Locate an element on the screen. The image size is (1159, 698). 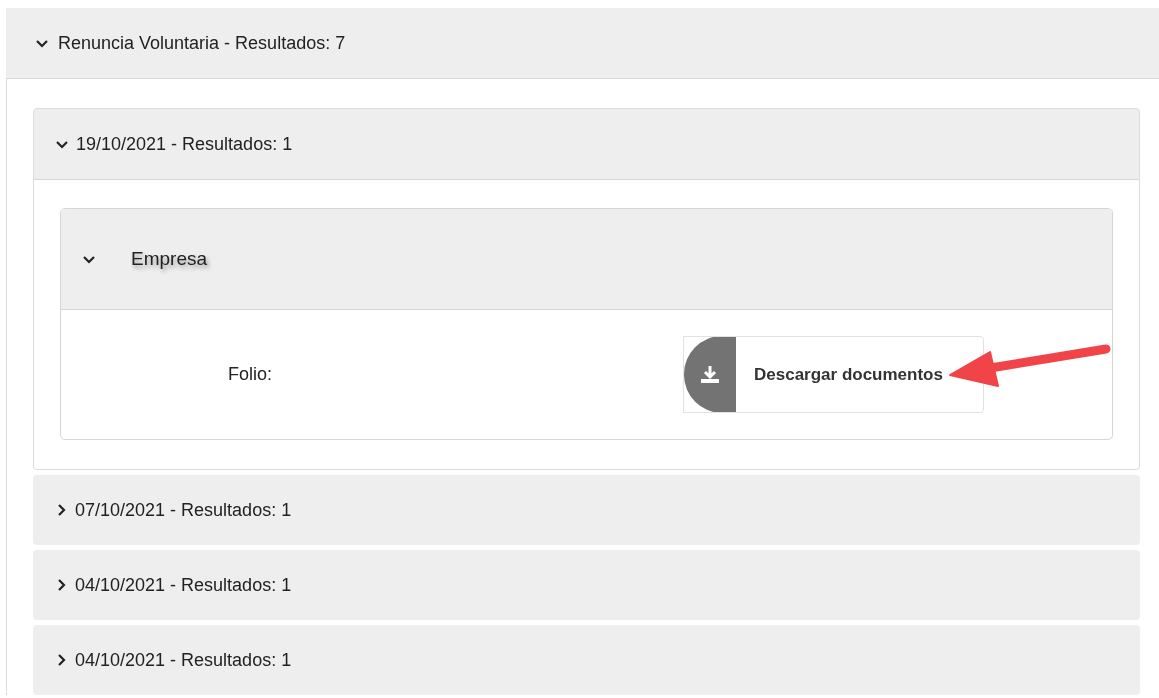
accordion-header: 19/10/2021 - Resultados: 1 is located at coordinates (586, 144).